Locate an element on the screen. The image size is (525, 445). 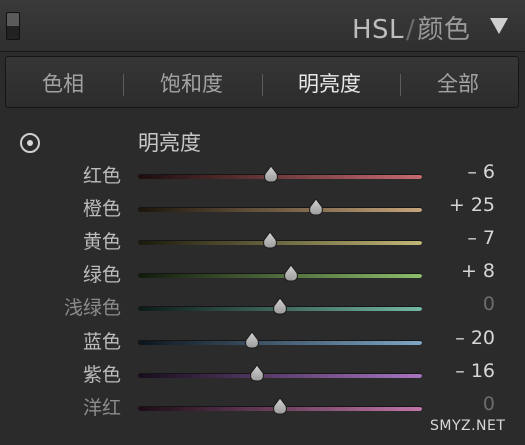
tab-saturation: 饱和度 is located at coordinates (191, 83).